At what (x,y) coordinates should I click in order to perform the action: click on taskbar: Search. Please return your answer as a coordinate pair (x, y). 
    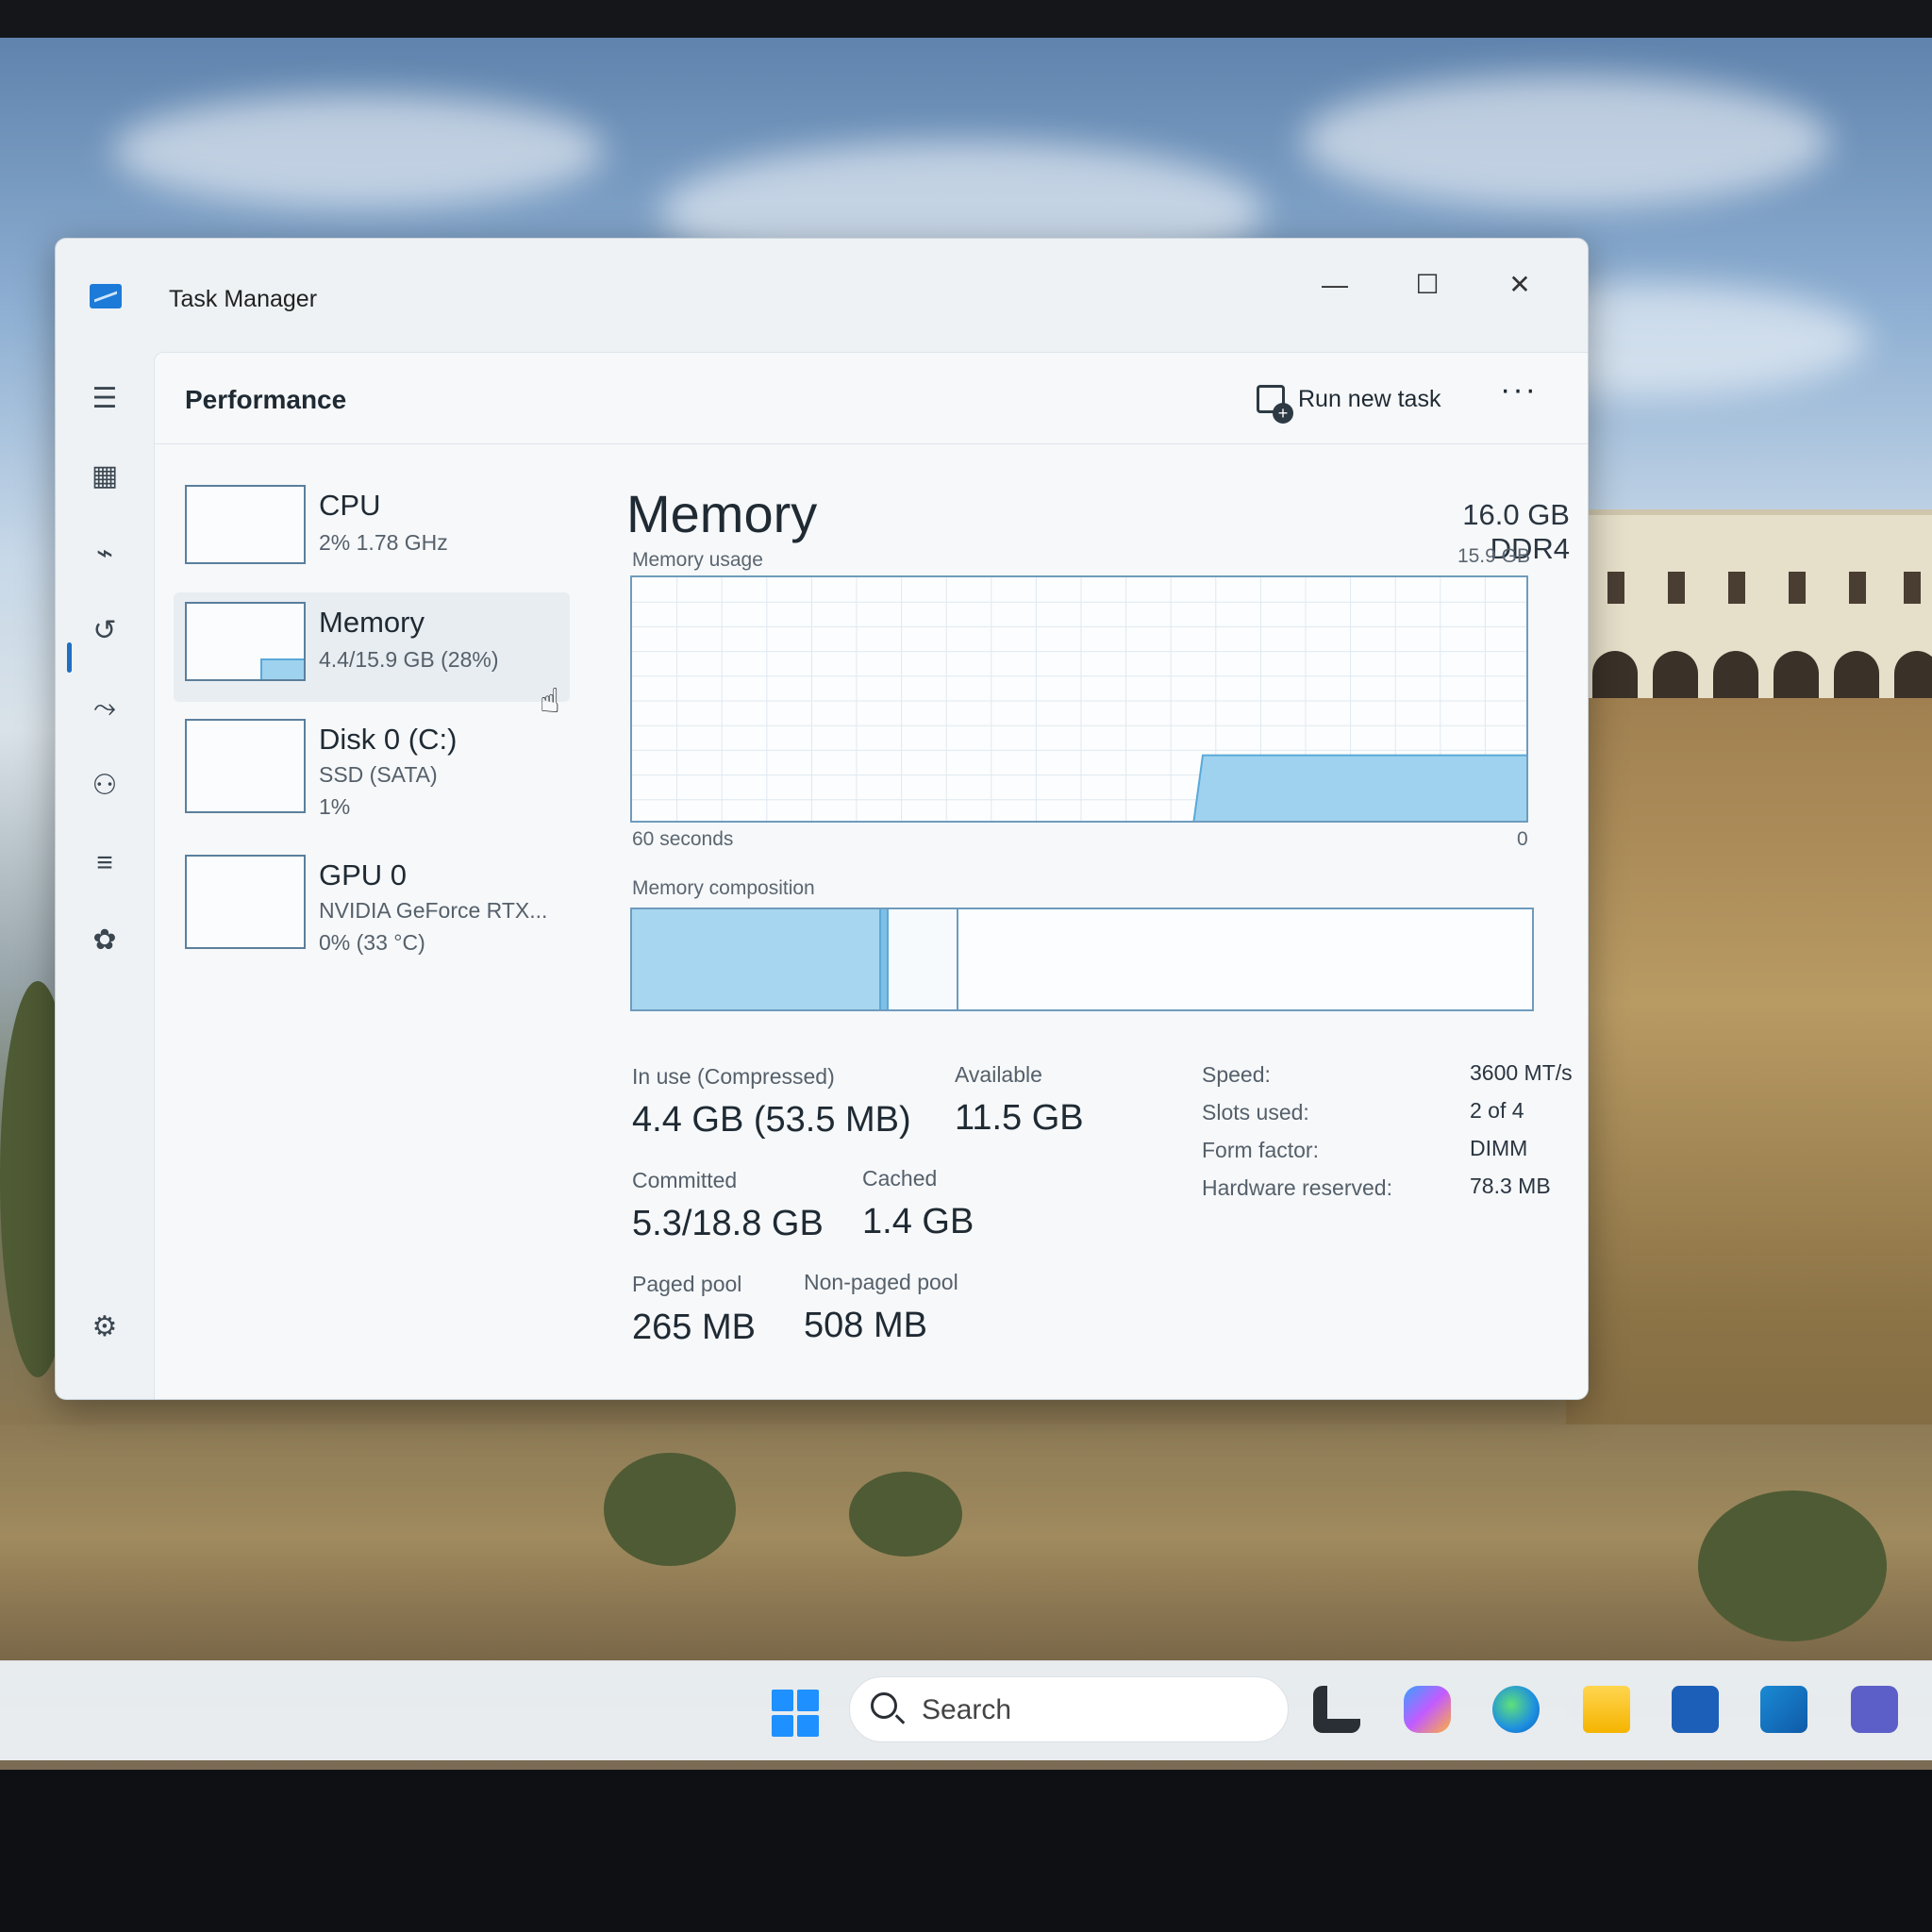
    Looking at the image, I should click on (966, 1710).